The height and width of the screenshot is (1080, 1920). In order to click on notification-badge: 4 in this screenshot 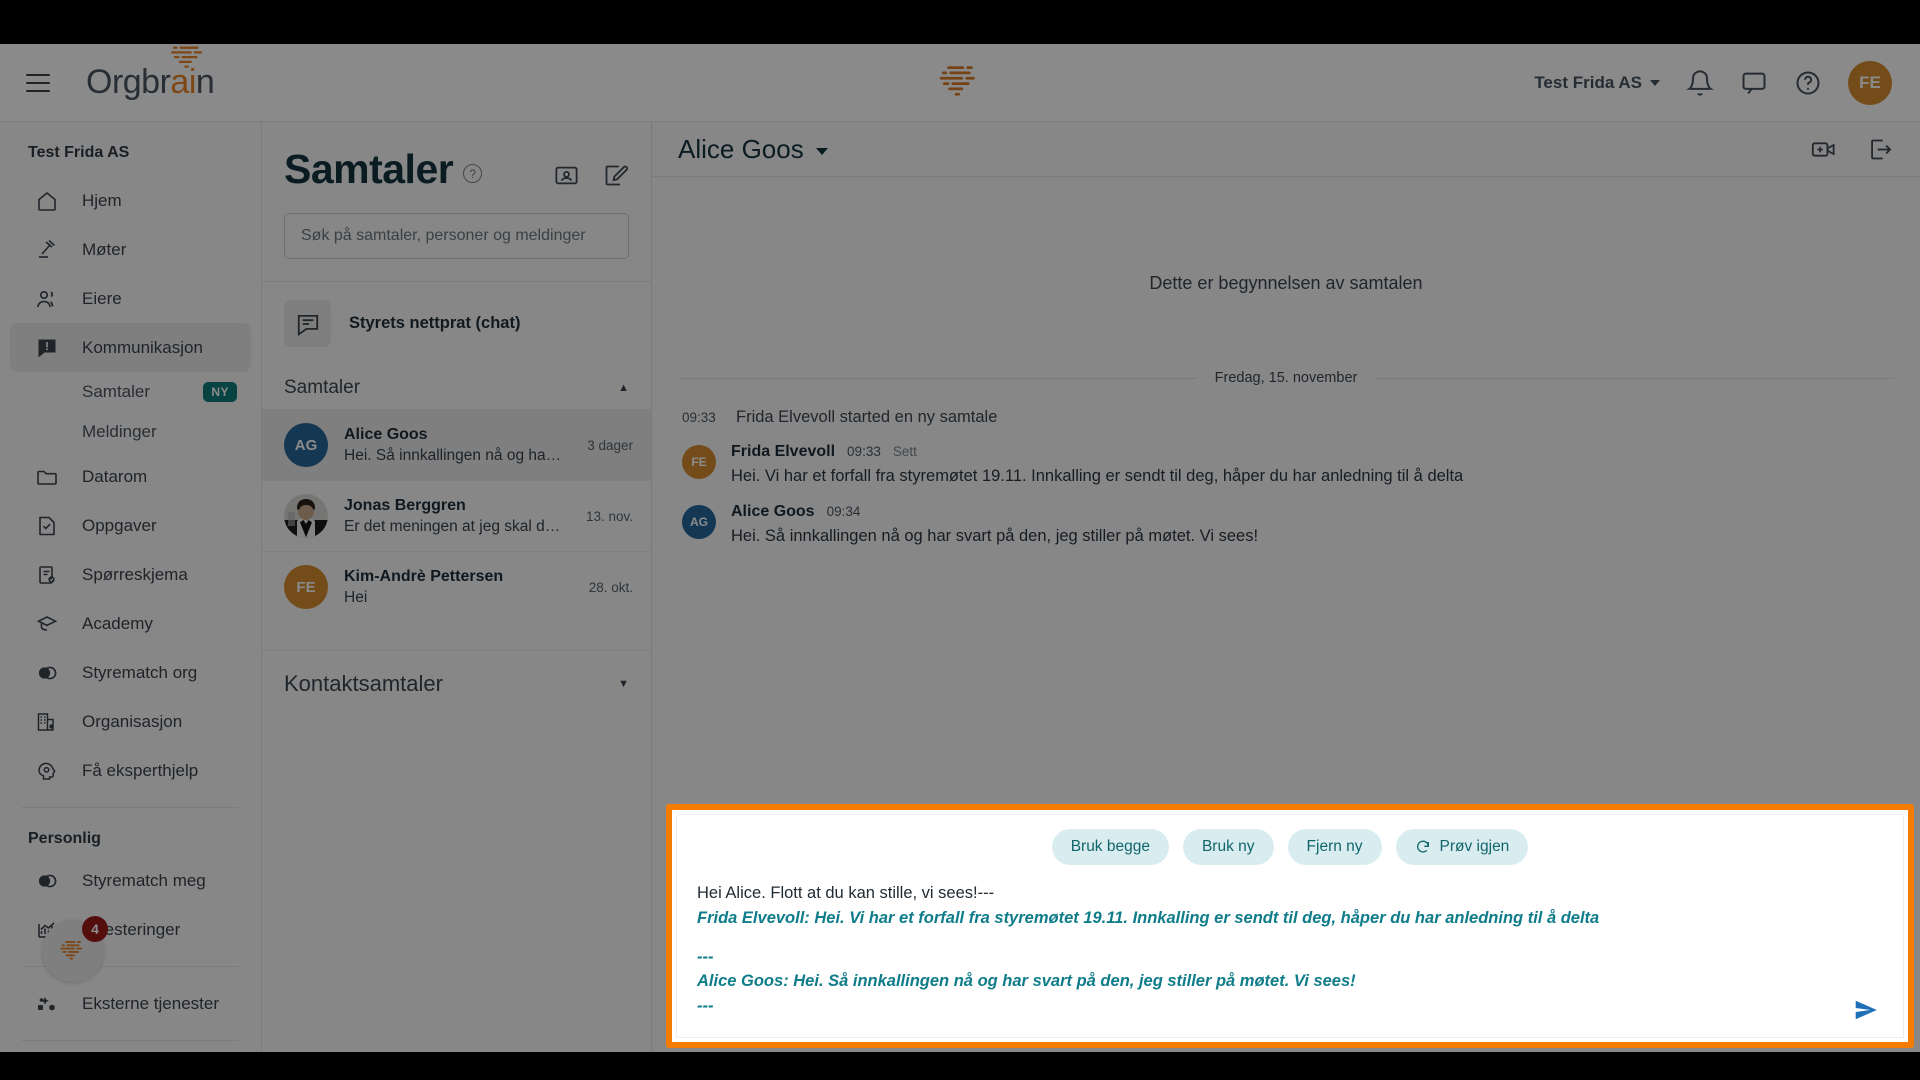, I will do `click(95, 929)`.